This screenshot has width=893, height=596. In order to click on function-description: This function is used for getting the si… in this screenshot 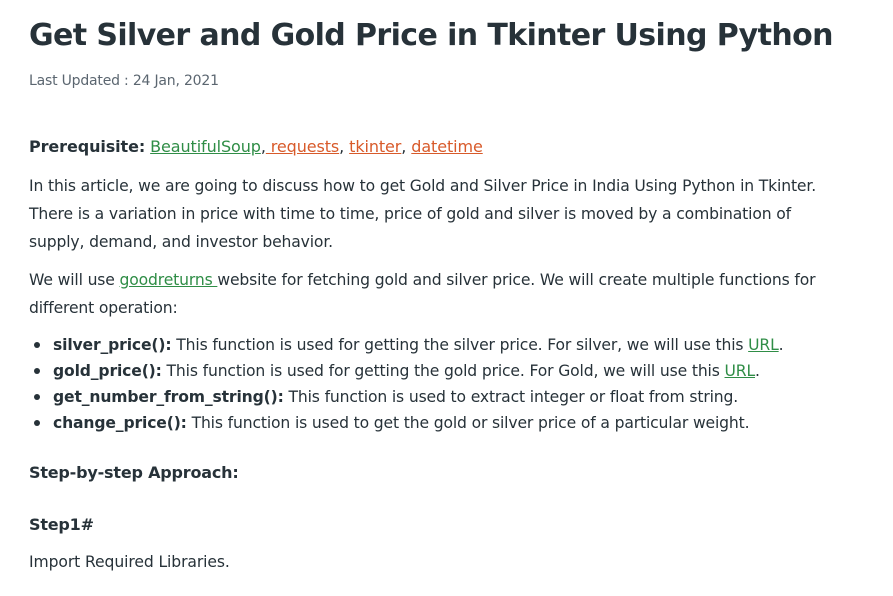, I will do `click(460, 345)`.